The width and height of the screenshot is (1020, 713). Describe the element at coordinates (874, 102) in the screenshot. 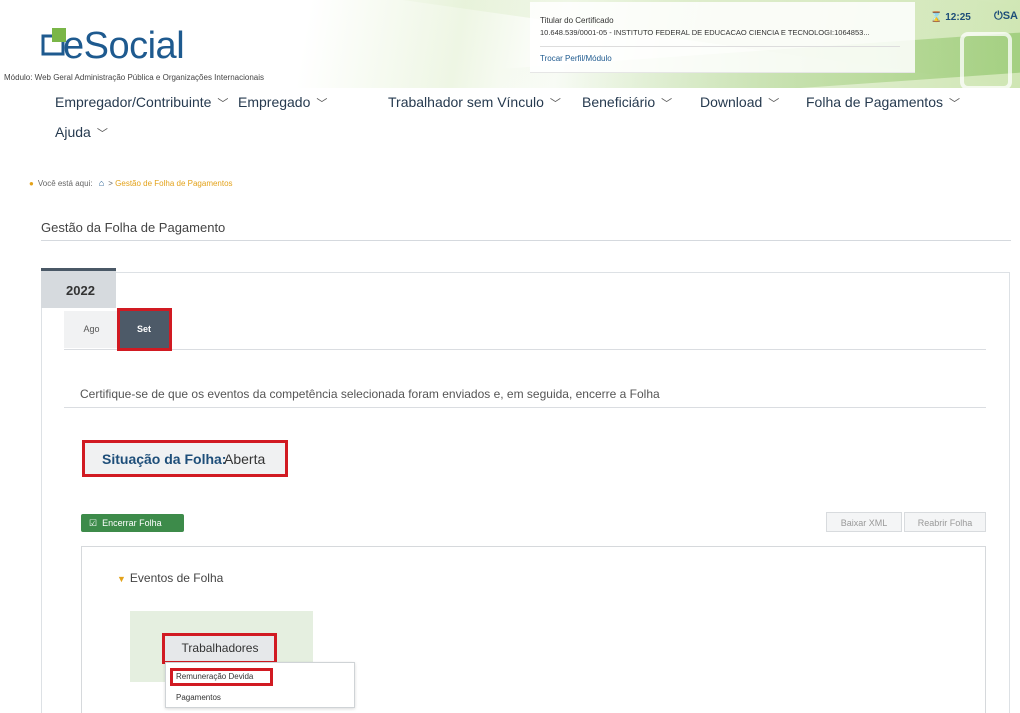

I see `menu-label: Folha de Pagamentos` at that location.